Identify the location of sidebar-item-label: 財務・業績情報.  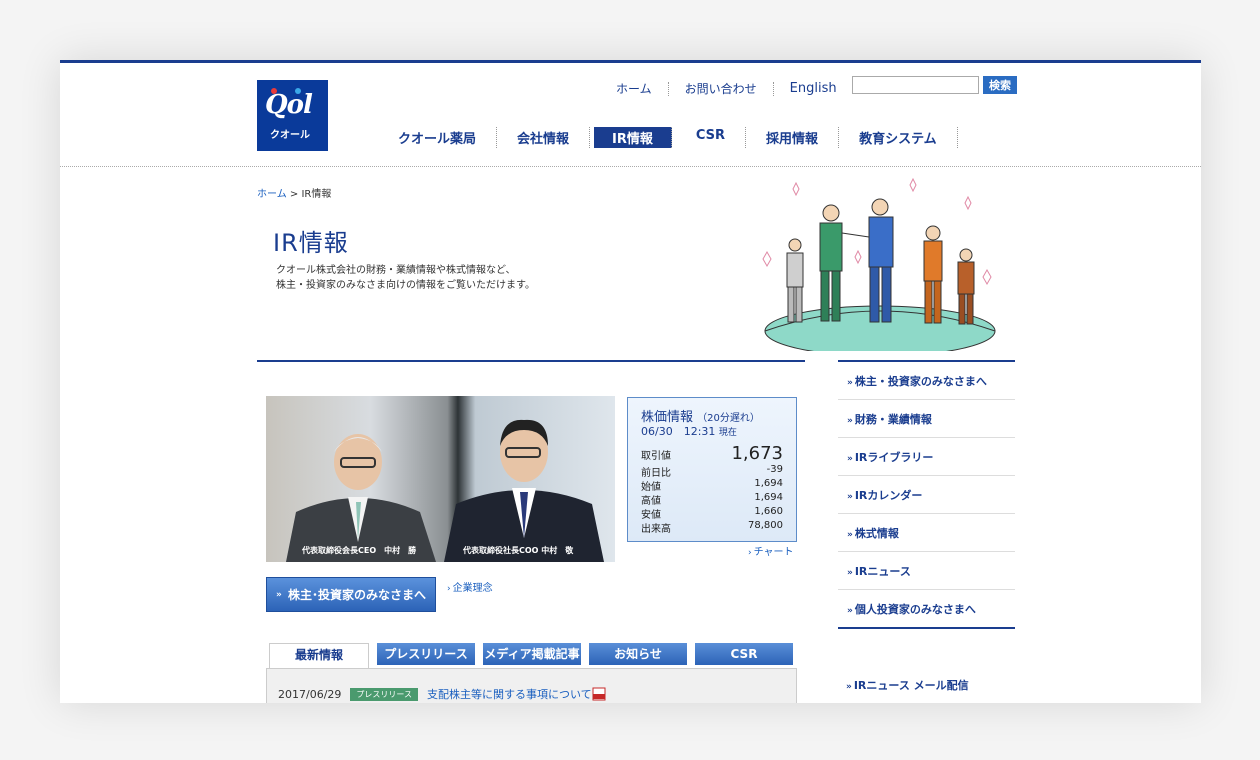
(893, 419).